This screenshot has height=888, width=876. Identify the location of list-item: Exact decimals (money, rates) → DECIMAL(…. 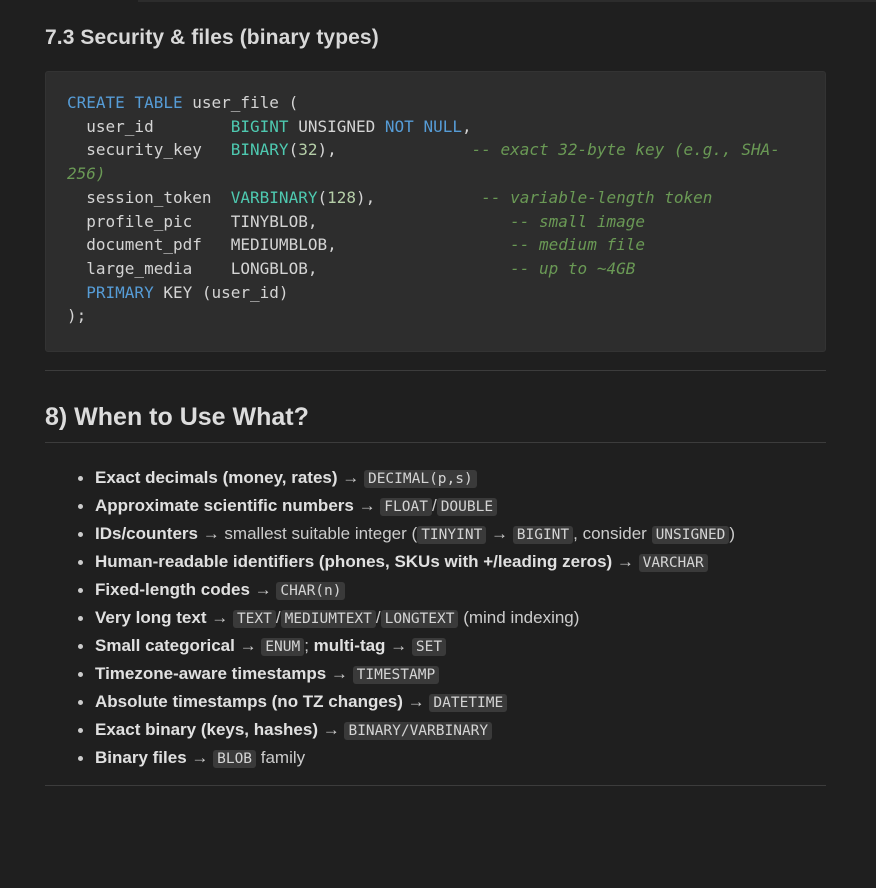
(456, 478).